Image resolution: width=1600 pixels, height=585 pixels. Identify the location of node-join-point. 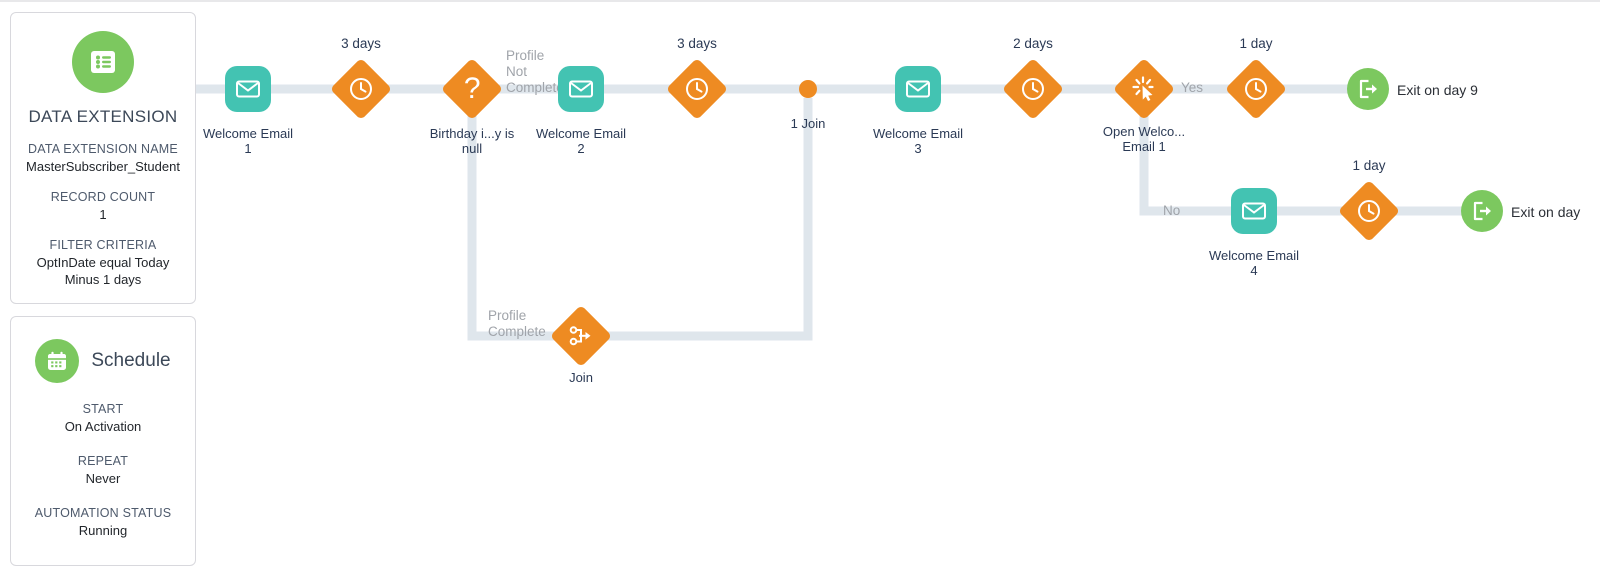
(808, 89).